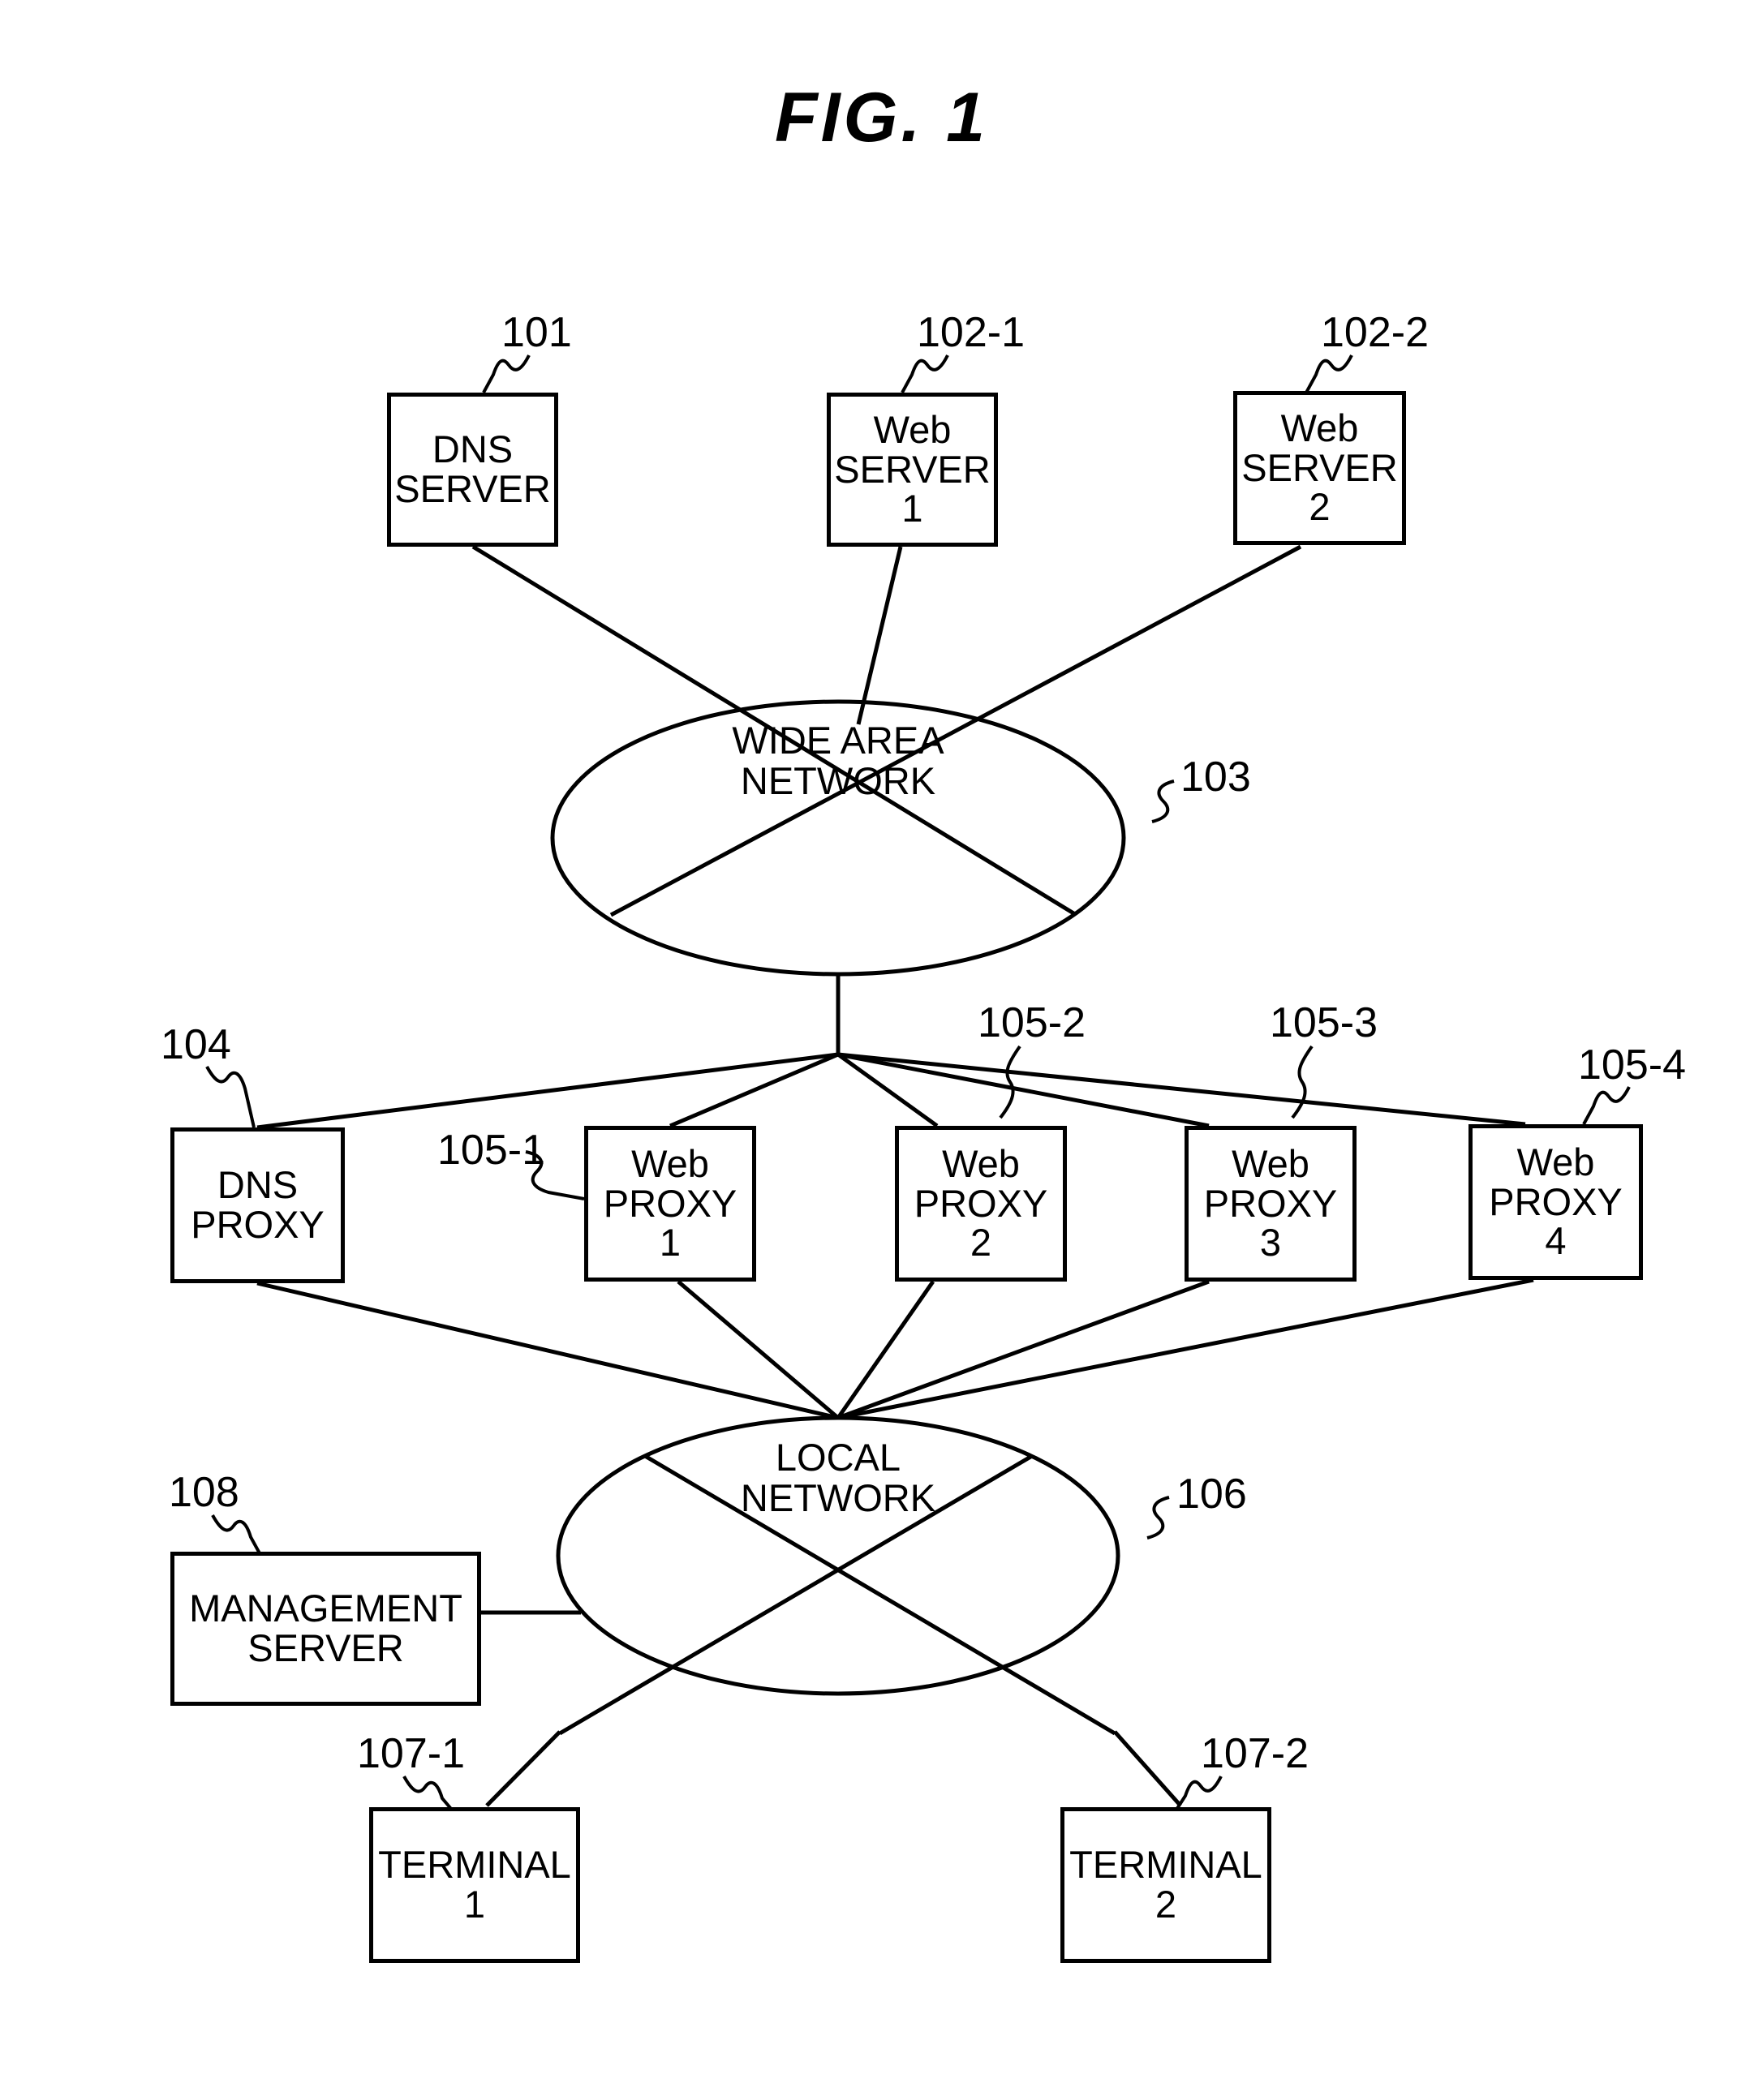  What do you see at coordinates (204, 1492) in the screenshot?
I see `ref-numeral-108: 108` at bounding box center [204, 1492].